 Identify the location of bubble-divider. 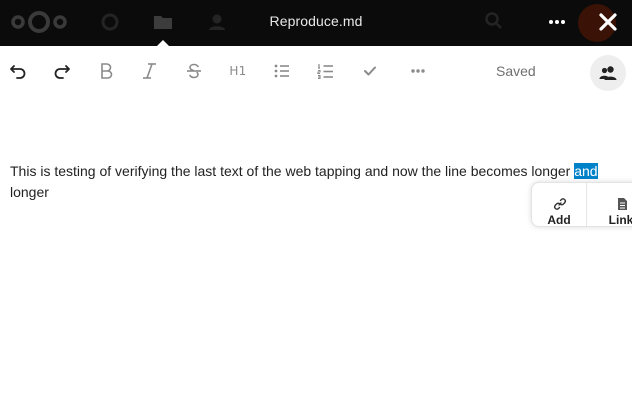
(586, 204).